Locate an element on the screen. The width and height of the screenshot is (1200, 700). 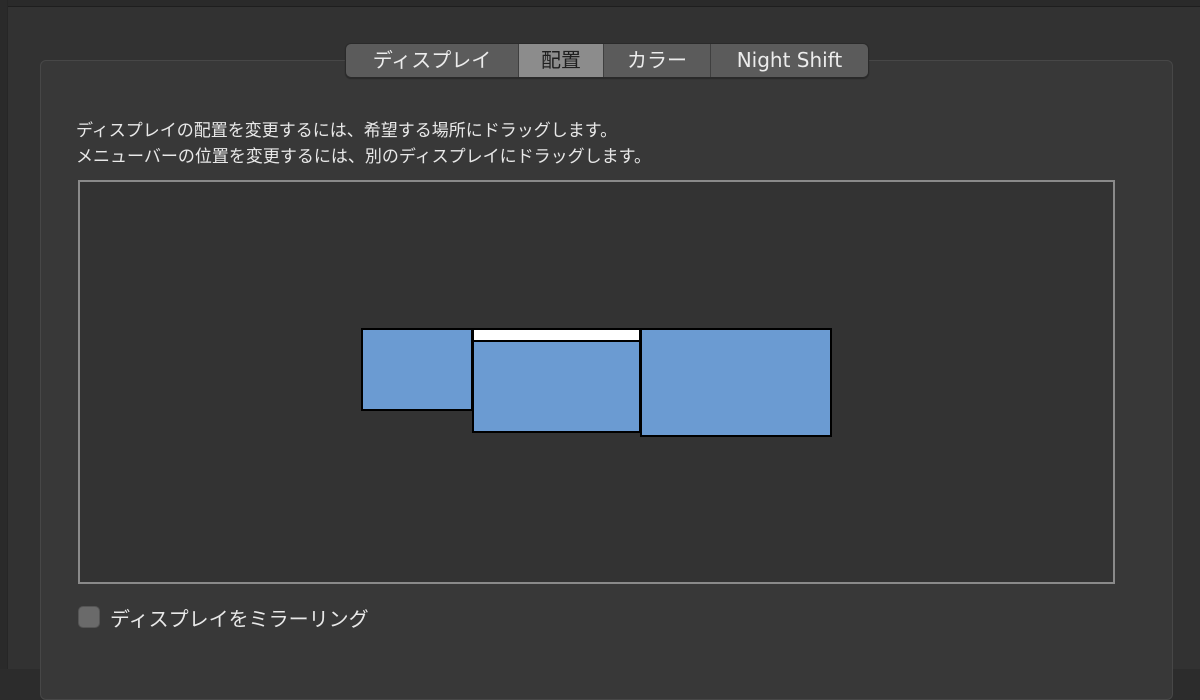
instruction-line-1: ディスプレイの配置を変更するには、希望する場所にドラッグします。 is located at coordinates (347, 131).